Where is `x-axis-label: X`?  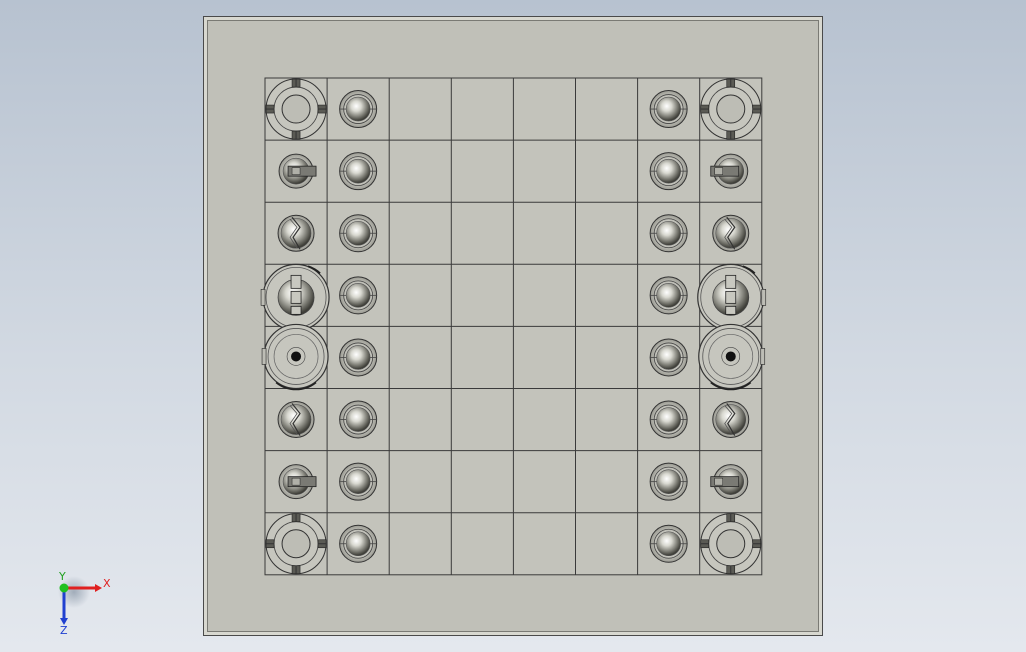 x-axis-label: X is located at coordinates (107, 583).